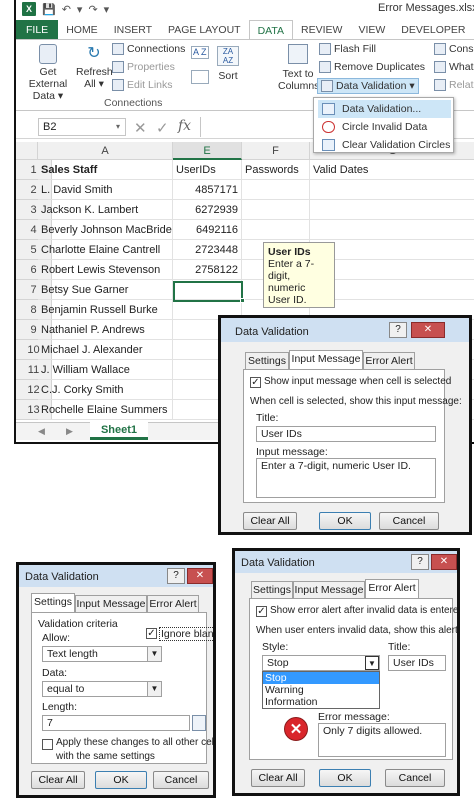 This screenshot has width=474, height=806. I want to click on table-cell: J. William Wallace, so click(105, 370).